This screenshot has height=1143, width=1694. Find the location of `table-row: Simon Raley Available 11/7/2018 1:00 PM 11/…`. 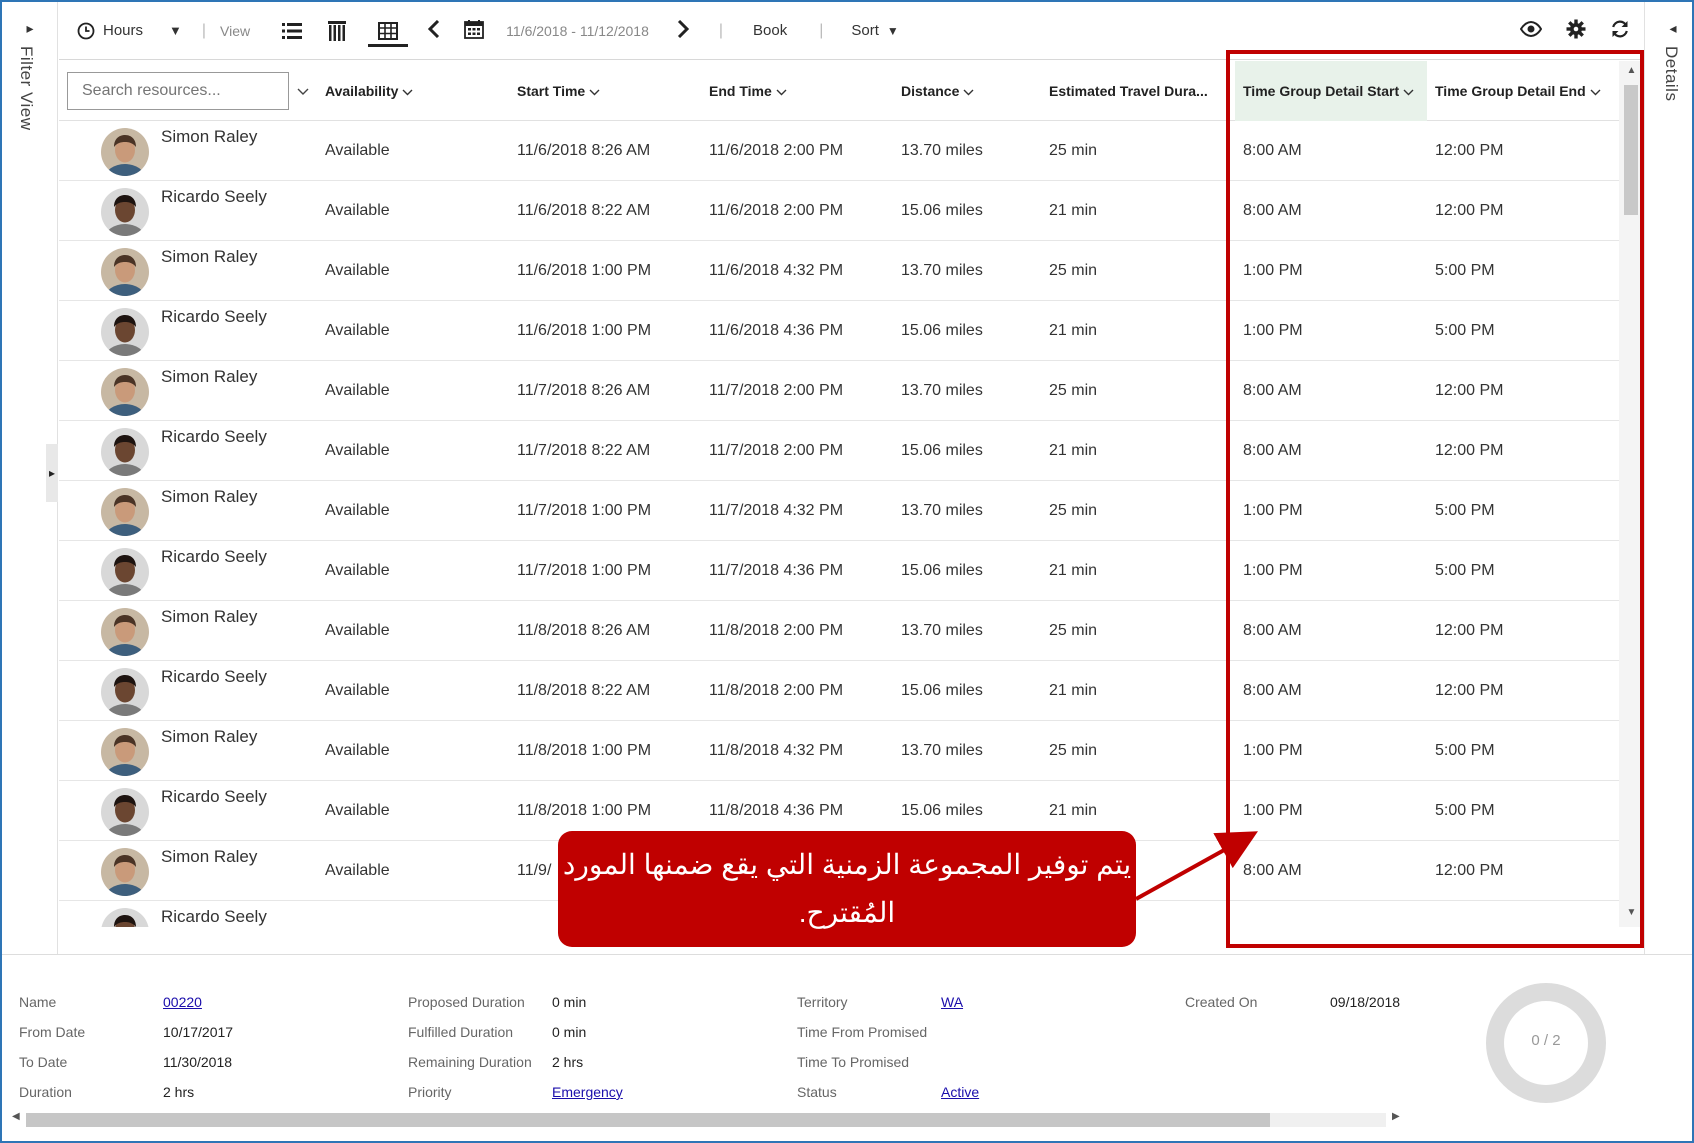

table-row: Simon Raley Available 11/7/2018 1:00 PM 11/… is located at coordinates (839, 511).